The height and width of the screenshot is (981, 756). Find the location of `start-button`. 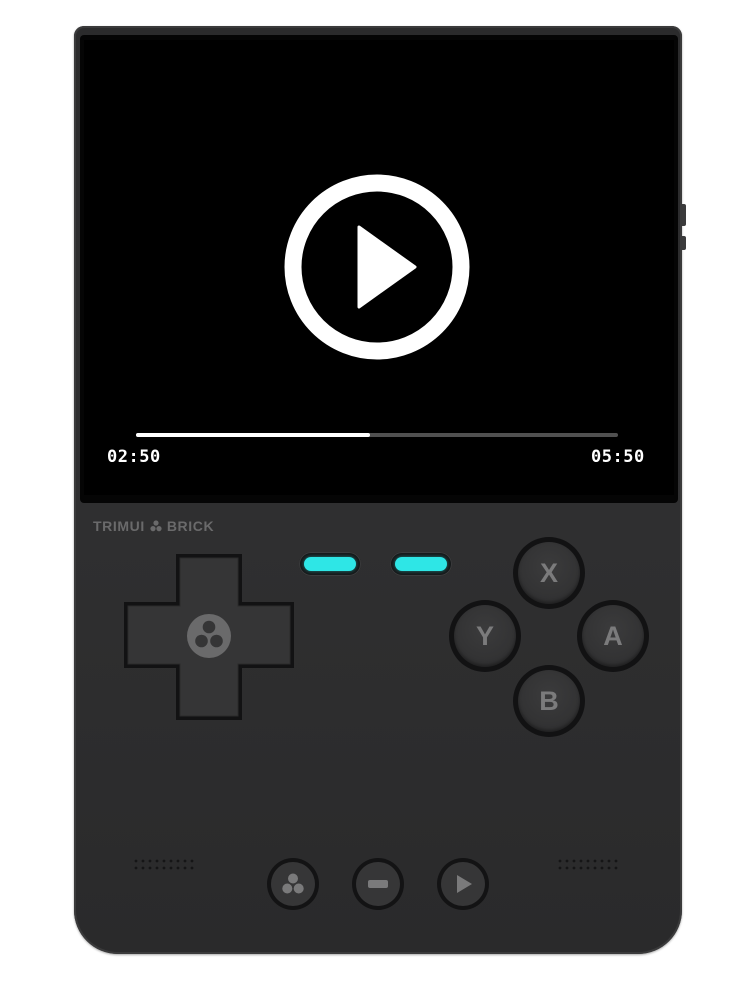

start-button is located at coordinates (463, 884).